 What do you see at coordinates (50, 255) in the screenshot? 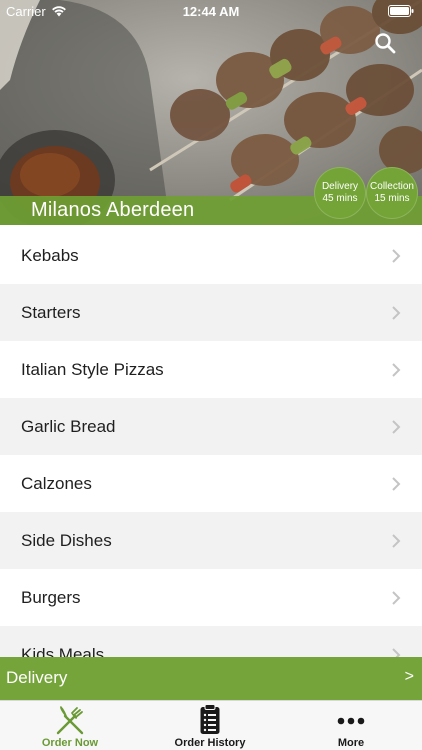
I see `category-label: Kebabs` at bounding box center [50, 255].